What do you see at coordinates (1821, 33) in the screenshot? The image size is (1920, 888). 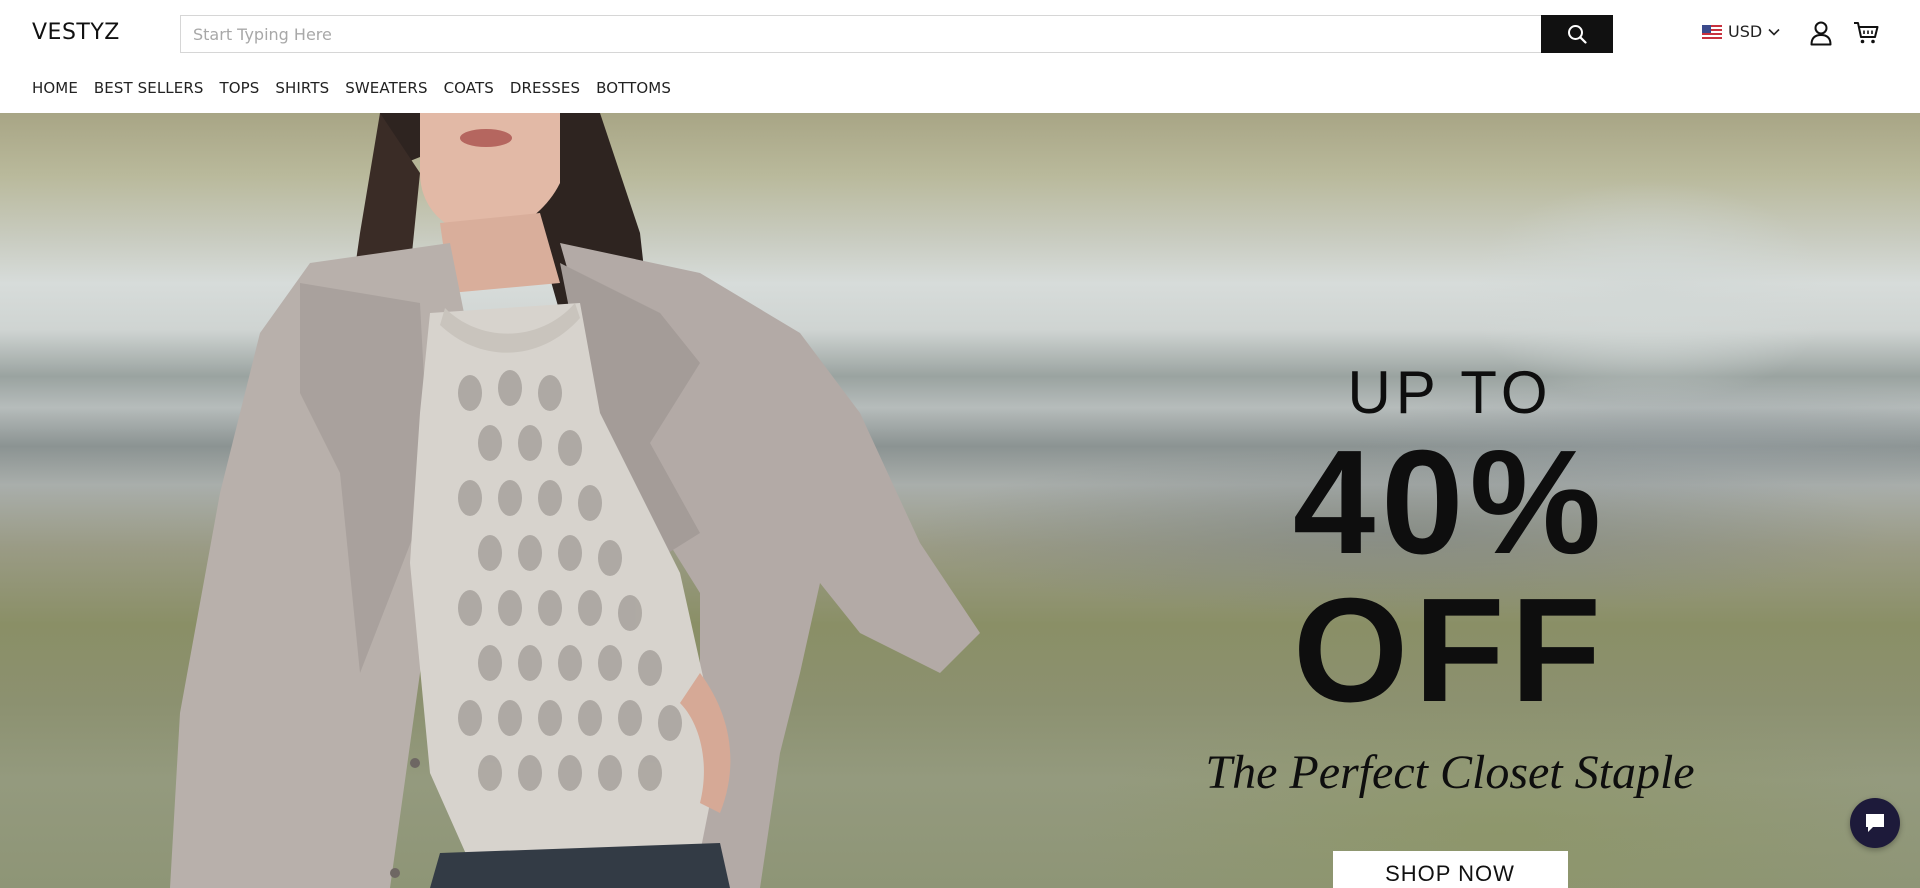 I see `user-icon` at bounding box center [1821, 33].